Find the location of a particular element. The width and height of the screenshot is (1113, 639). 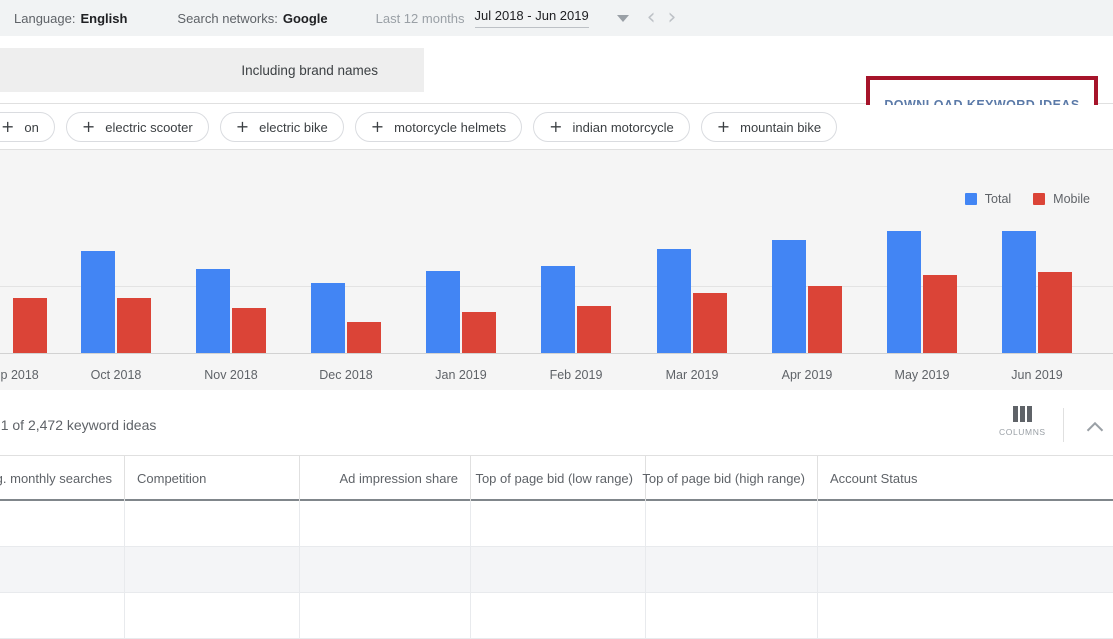

chart-bar-mobile-apr-2019 is located at coordinates (825, 319).